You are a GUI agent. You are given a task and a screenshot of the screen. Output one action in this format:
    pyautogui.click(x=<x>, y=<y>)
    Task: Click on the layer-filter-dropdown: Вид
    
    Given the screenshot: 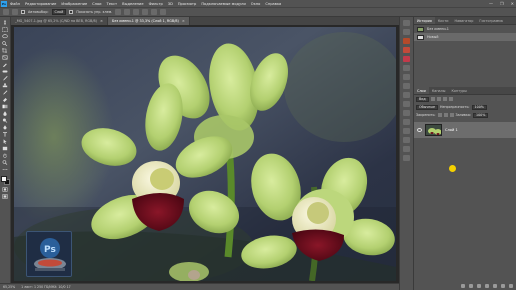 What is the action you would take?
    pyautogui.click(x=422, y=99)
    